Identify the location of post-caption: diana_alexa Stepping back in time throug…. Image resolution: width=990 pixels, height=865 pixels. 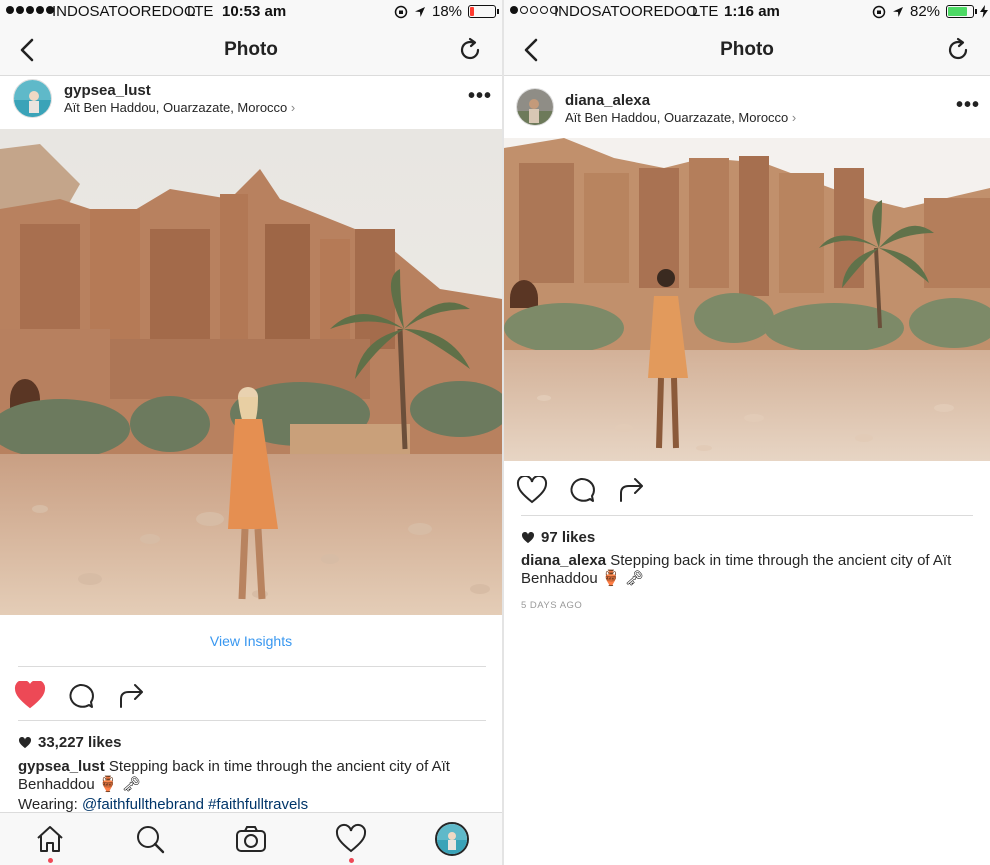
(748, 570).